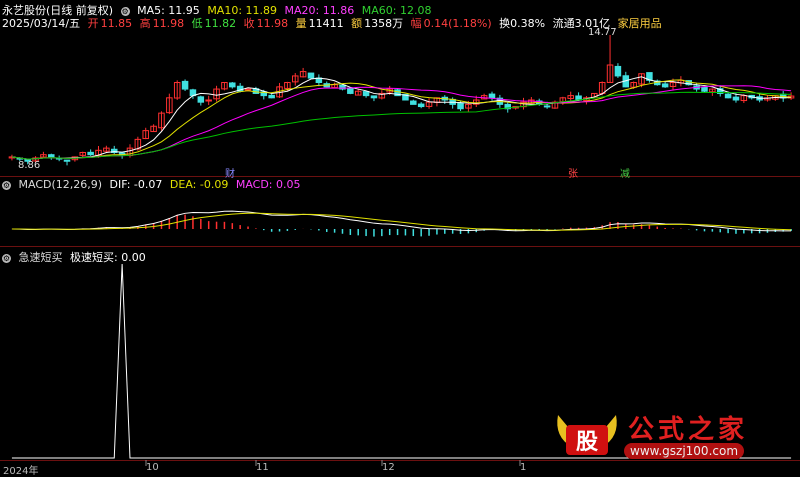 The width and height of the screenshot is (800, 477). What do you see at coordinates (684, 451) in the screenshot?
I see `watermark-url: www.gszj100.com` at bounding box center [684, 451].